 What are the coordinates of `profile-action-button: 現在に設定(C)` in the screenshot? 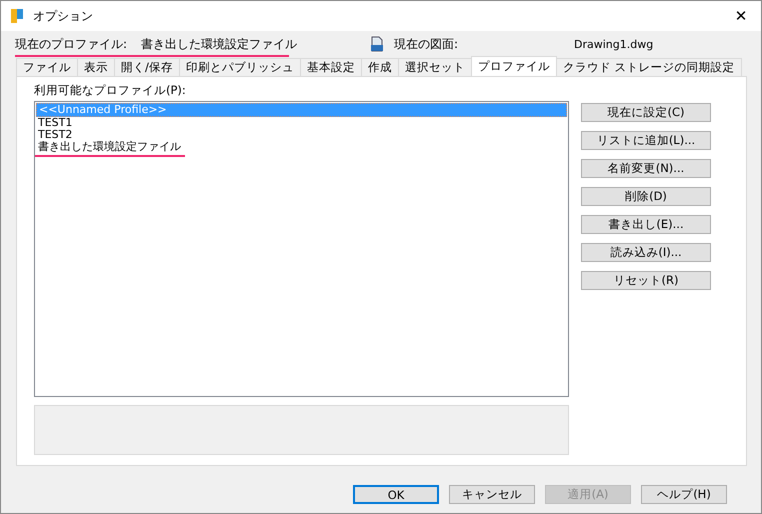 It's located at (646, 112).